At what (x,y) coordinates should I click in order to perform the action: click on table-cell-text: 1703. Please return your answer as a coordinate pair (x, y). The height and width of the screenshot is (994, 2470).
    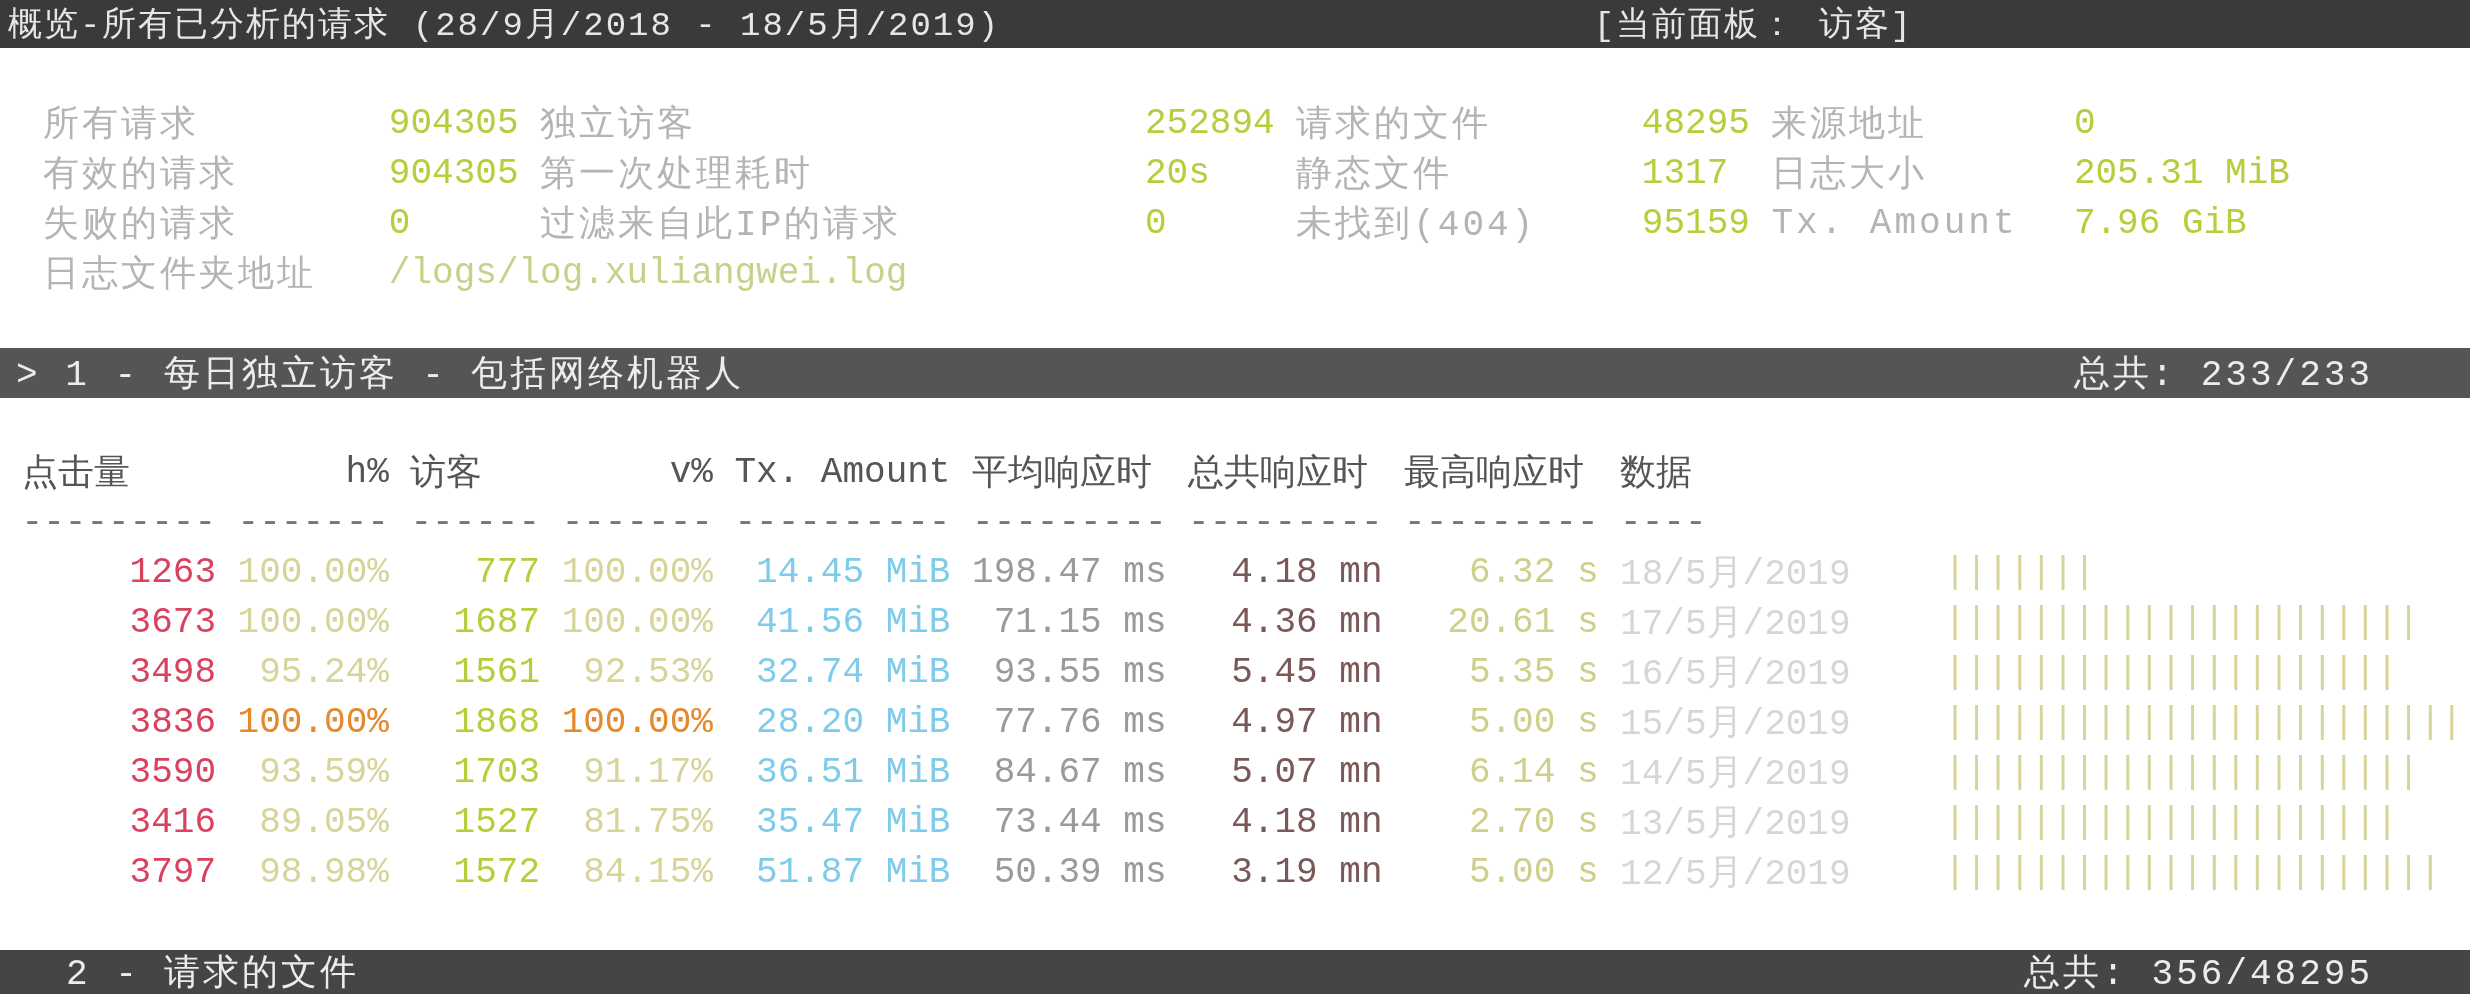
    Looking at the image, I should click on (496, 772).